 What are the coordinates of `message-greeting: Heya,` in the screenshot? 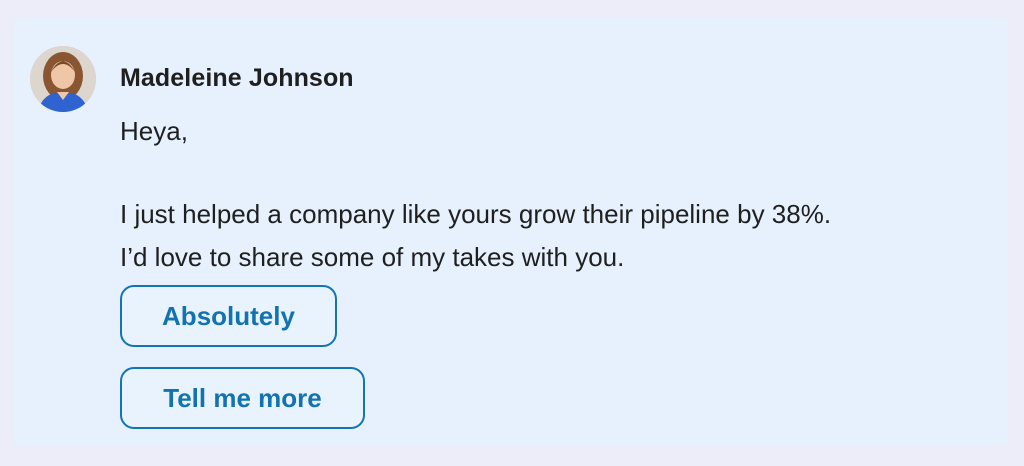 It's located at (154, 131).